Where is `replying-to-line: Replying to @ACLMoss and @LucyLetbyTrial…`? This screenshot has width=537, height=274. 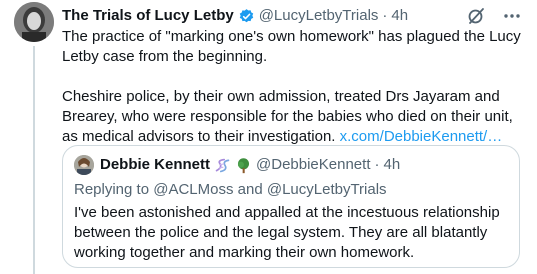 replying-to-line: Replying to @ACLMoss and @LucyLetbyTrial… is located at coordinates (230, 190).